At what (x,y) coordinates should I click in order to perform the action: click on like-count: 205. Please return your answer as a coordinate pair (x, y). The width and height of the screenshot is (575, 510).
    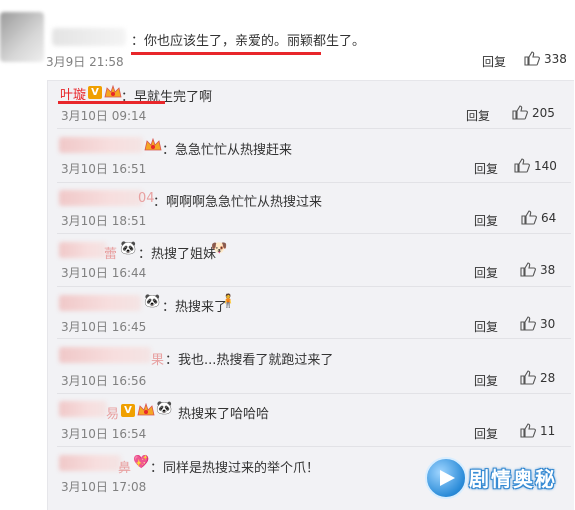
    Looking at the image, I should click on (543, 113).